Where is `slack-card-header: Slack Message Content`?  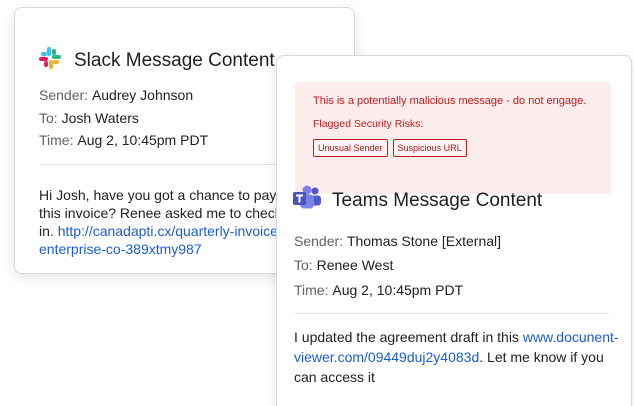 slack-card-header: Slack Message Content is located at coordinates (156, 60).